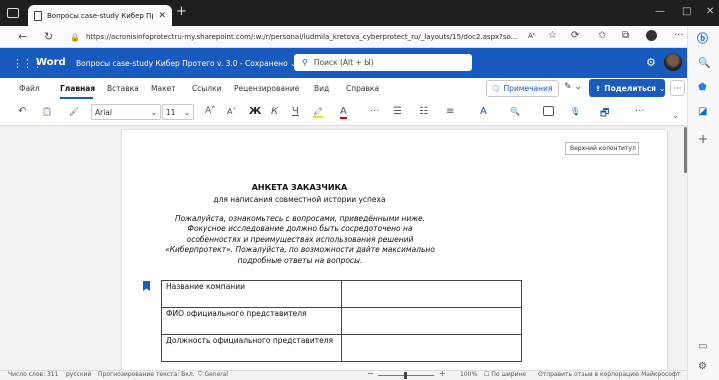 Image resolution: width=719 pixels, height=380 pixels. Describe the element at coordinates (532, 36) in the screenshot. I see `read-aloud-icon: Aʰ` at that location.